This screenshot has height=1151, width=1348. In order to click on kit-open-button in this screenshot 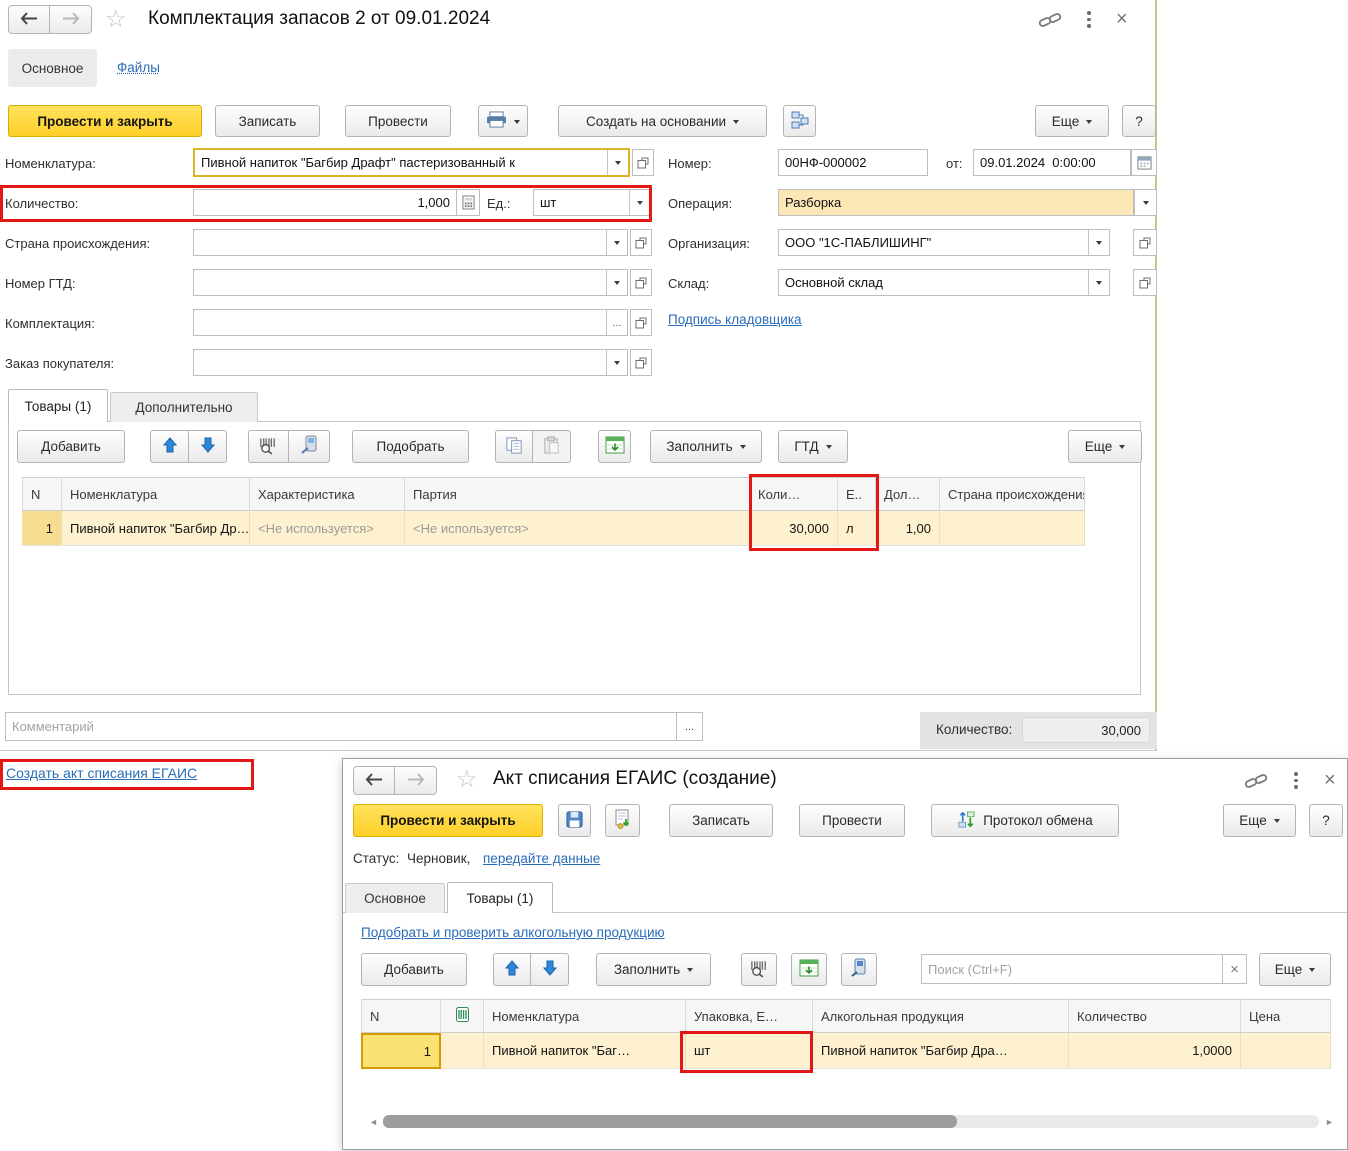, I will do `click(641, 322)`.